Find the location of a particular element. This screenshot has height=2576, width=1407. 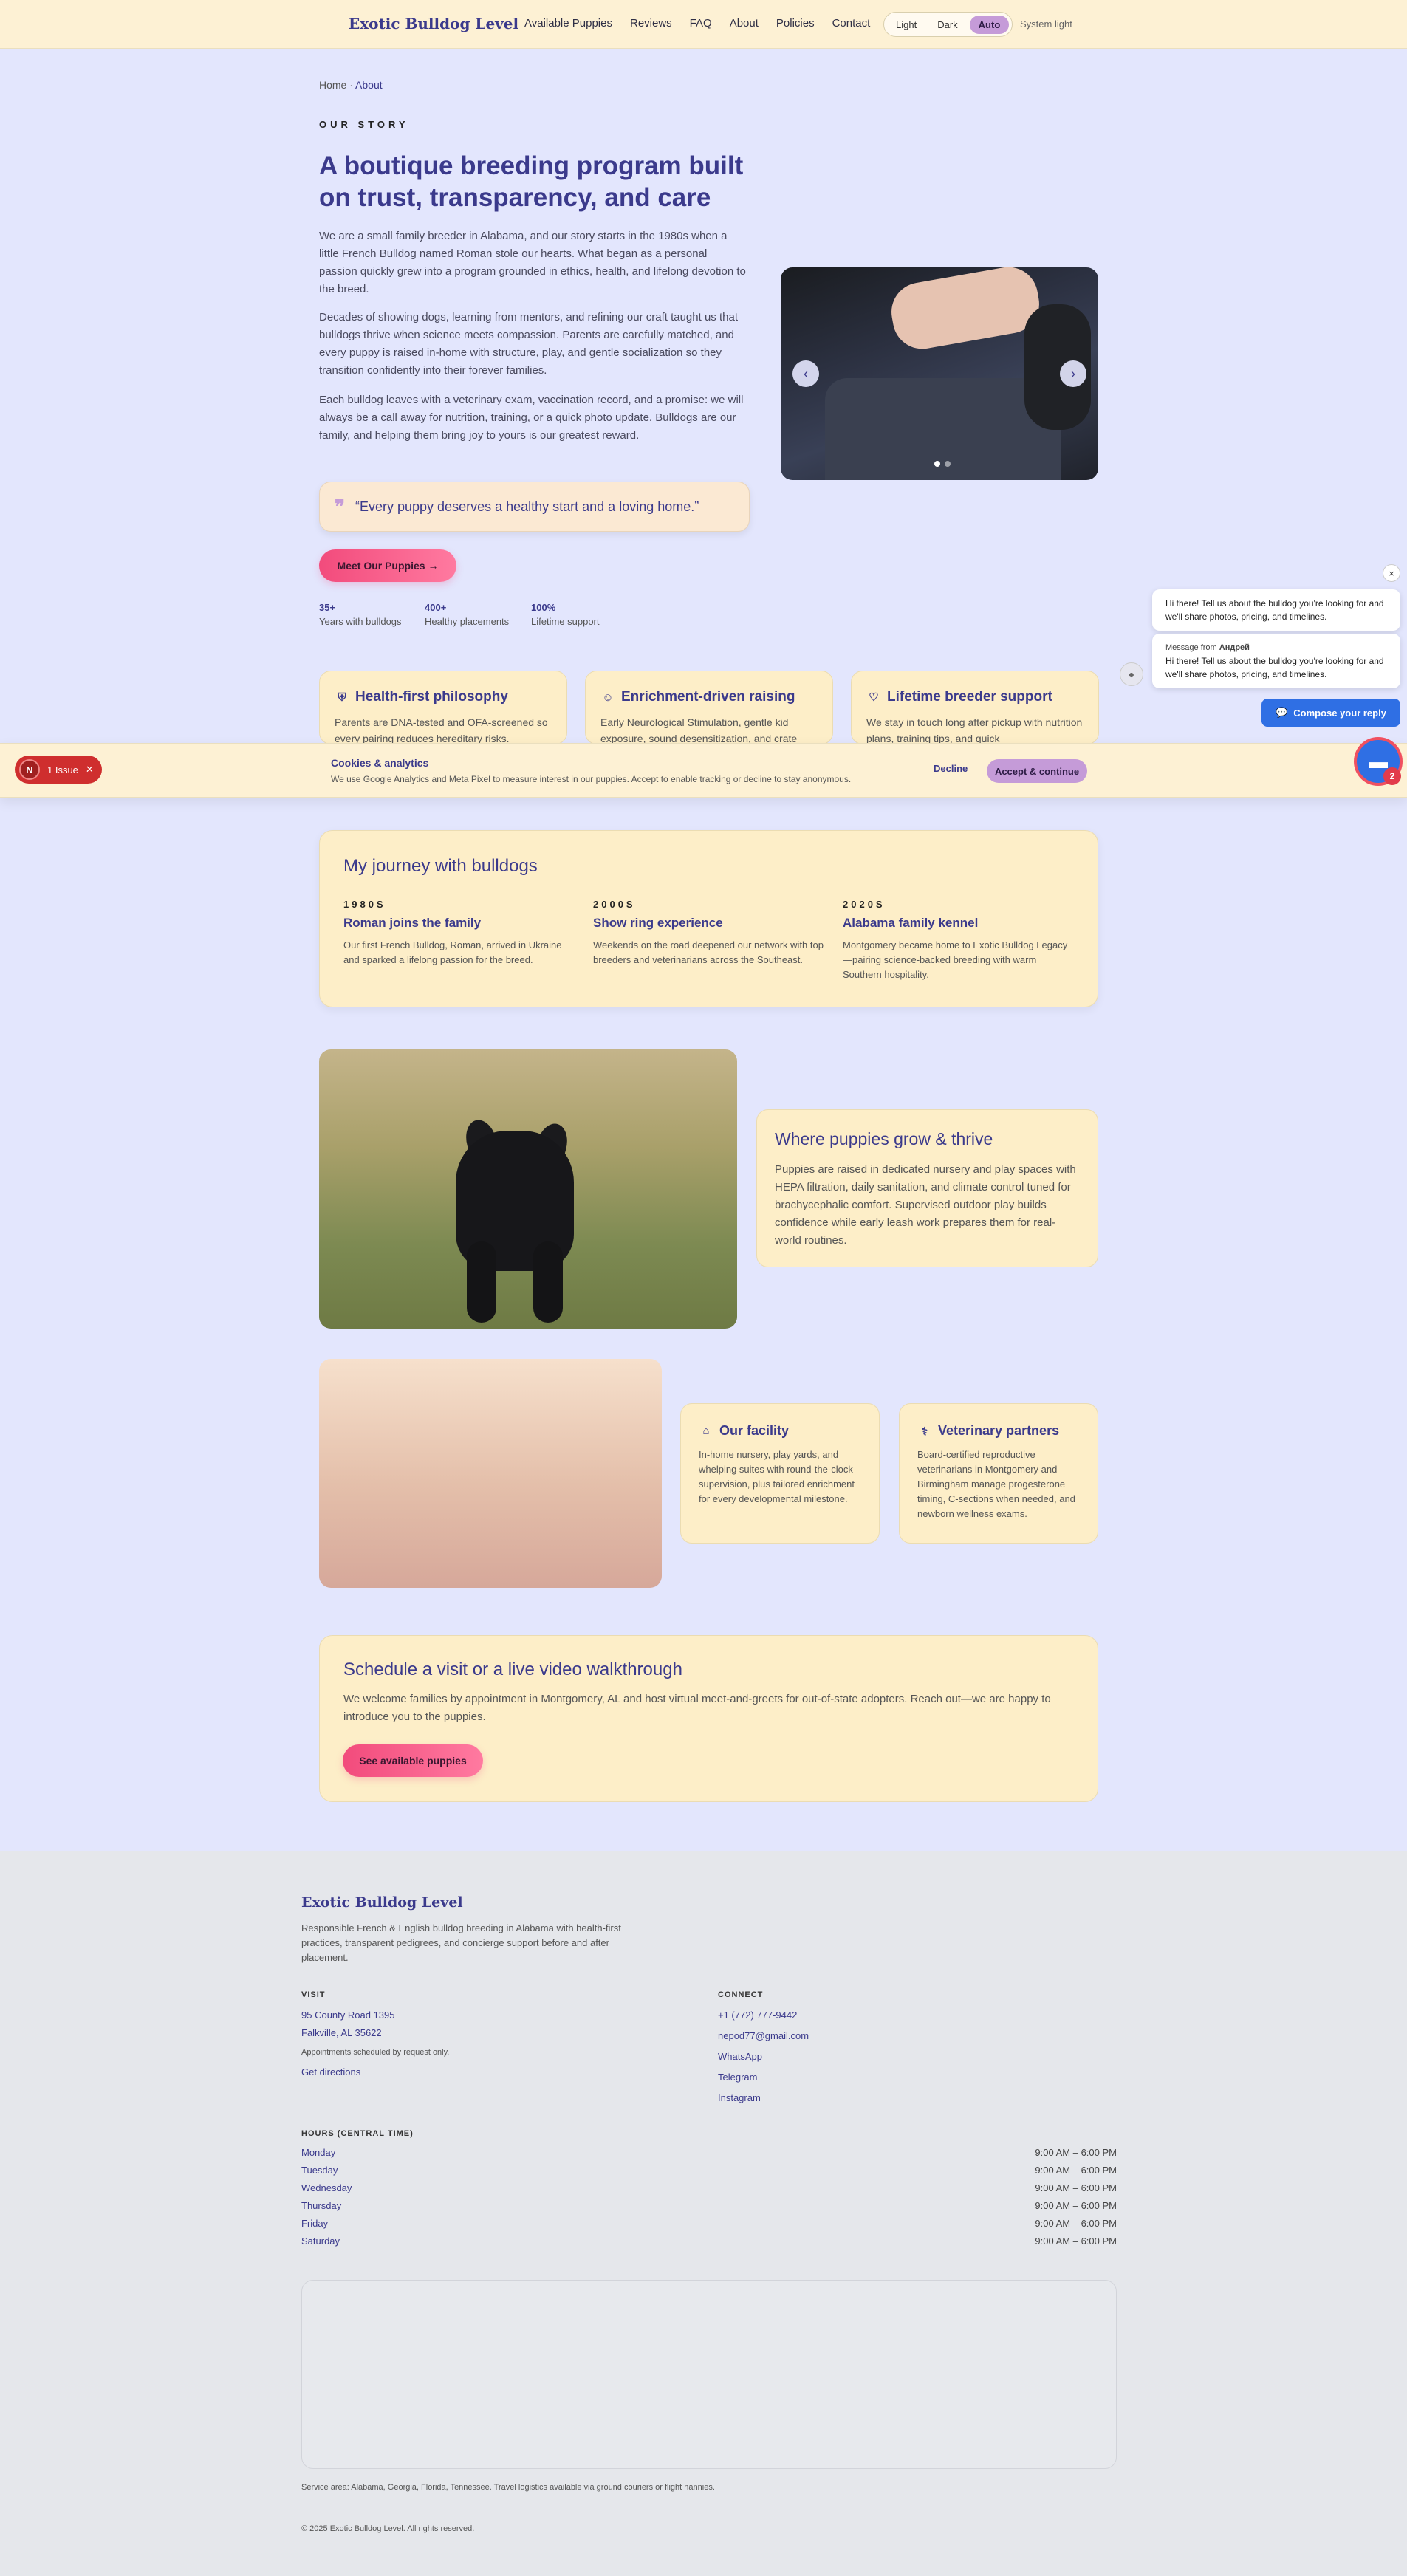

address-line-1: 95 County Road 1395 is located at coordinates (347, 2015).